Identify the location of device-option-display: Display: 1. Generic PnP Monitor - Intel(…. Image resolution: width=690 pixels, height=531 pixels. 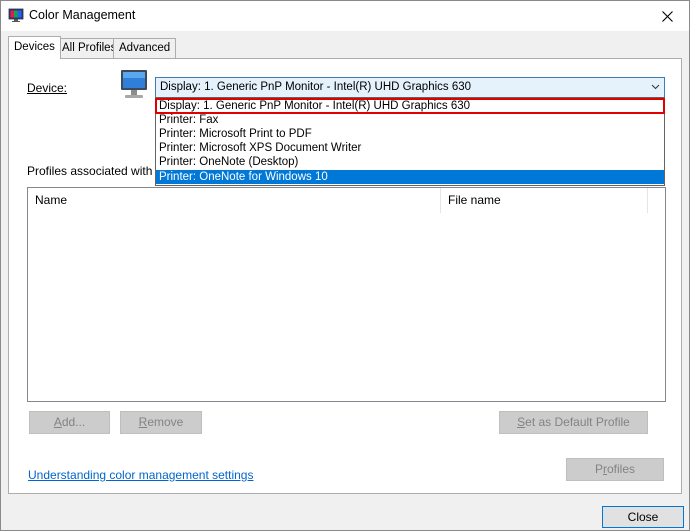
(410, 106).